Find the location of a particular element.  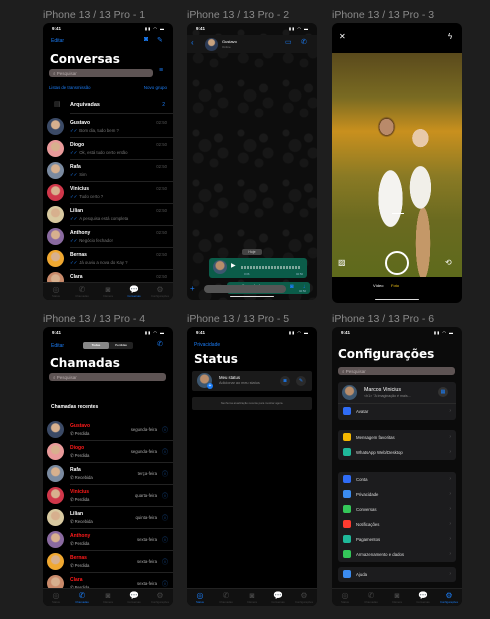

message-input is located at coordinates (245, 289).